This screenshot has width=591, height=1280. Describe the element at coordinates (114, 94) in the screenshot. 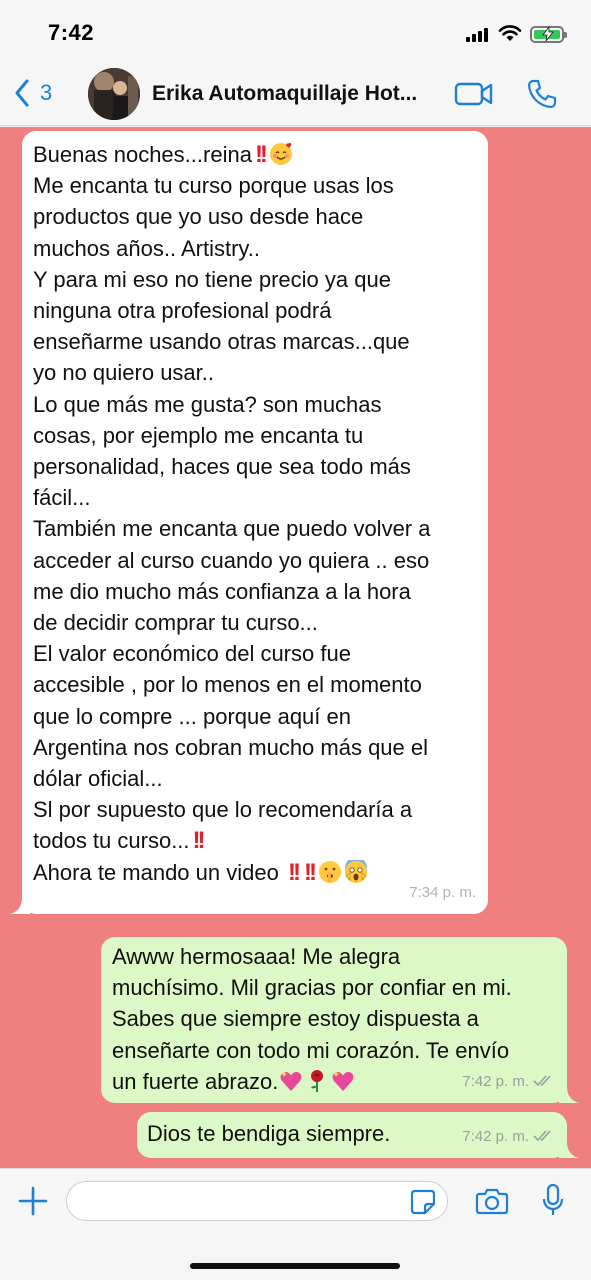

I see `avatar` at that location.